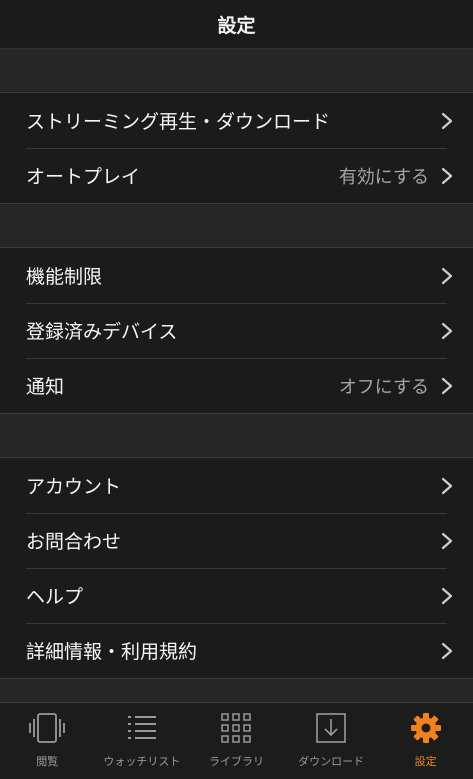 This screenshot has width=473, height=779. I want to click on tab-download: ダウンロード, so click(331, 741).